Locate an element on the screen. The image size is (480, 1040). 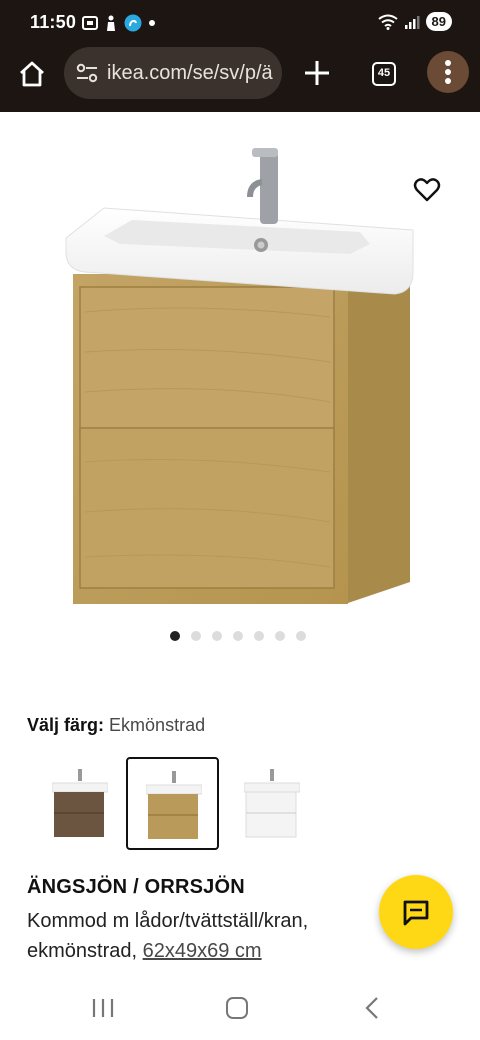
color-value: Ekmönstrad is located at coordinates (157, 725).